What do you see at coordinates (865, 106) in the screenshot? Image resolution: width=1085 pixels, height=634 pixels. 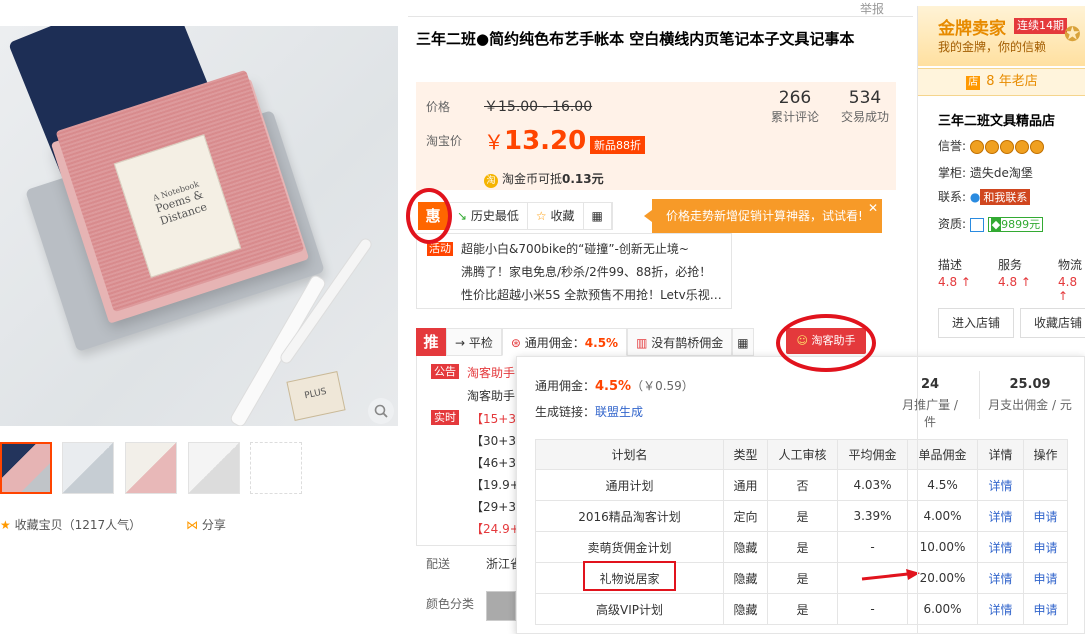 I see `deals-stat: 534 交易成功` at bounding box center [865, 106].